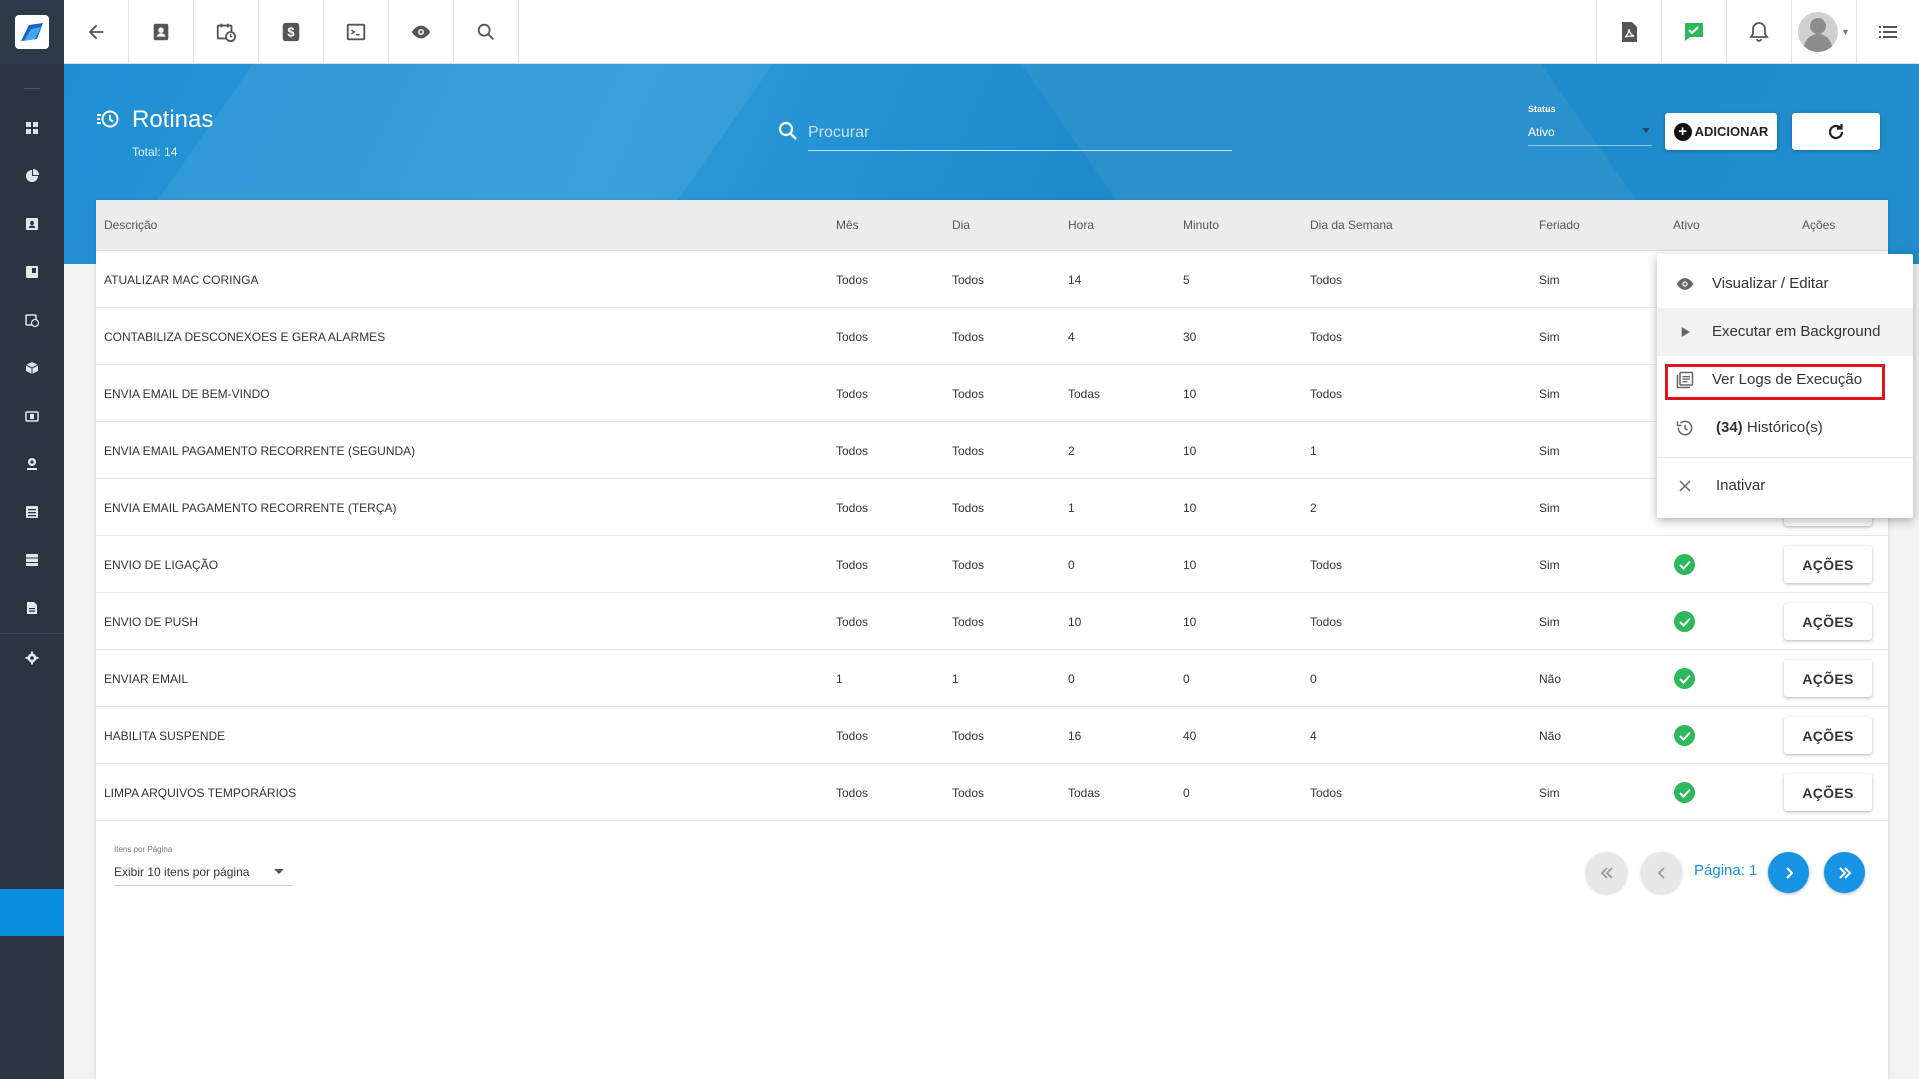 This screenshot has height=1079, width=1919. I want to click on pdf-icon, so click(1629, 32).